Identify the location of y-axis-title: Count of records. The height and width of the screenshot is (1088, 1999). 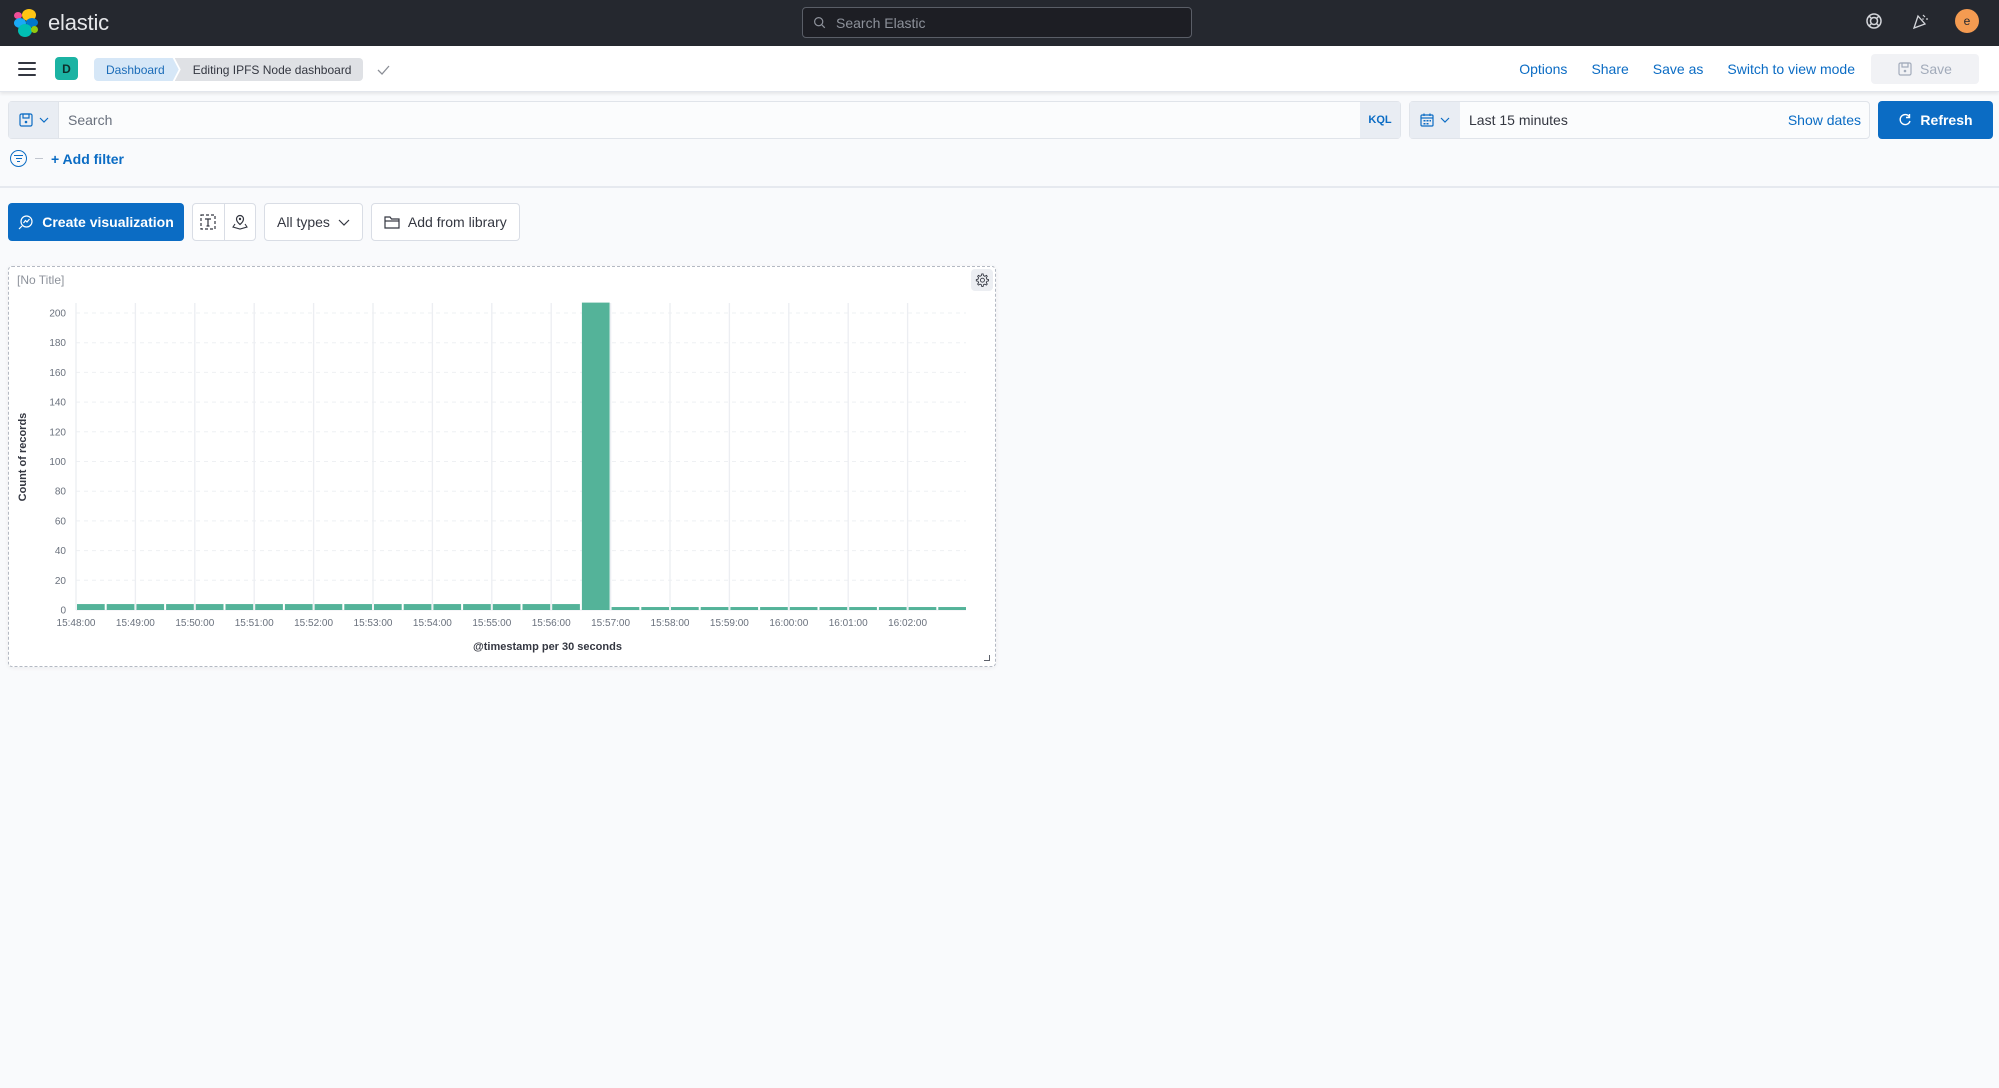
(23, 457).